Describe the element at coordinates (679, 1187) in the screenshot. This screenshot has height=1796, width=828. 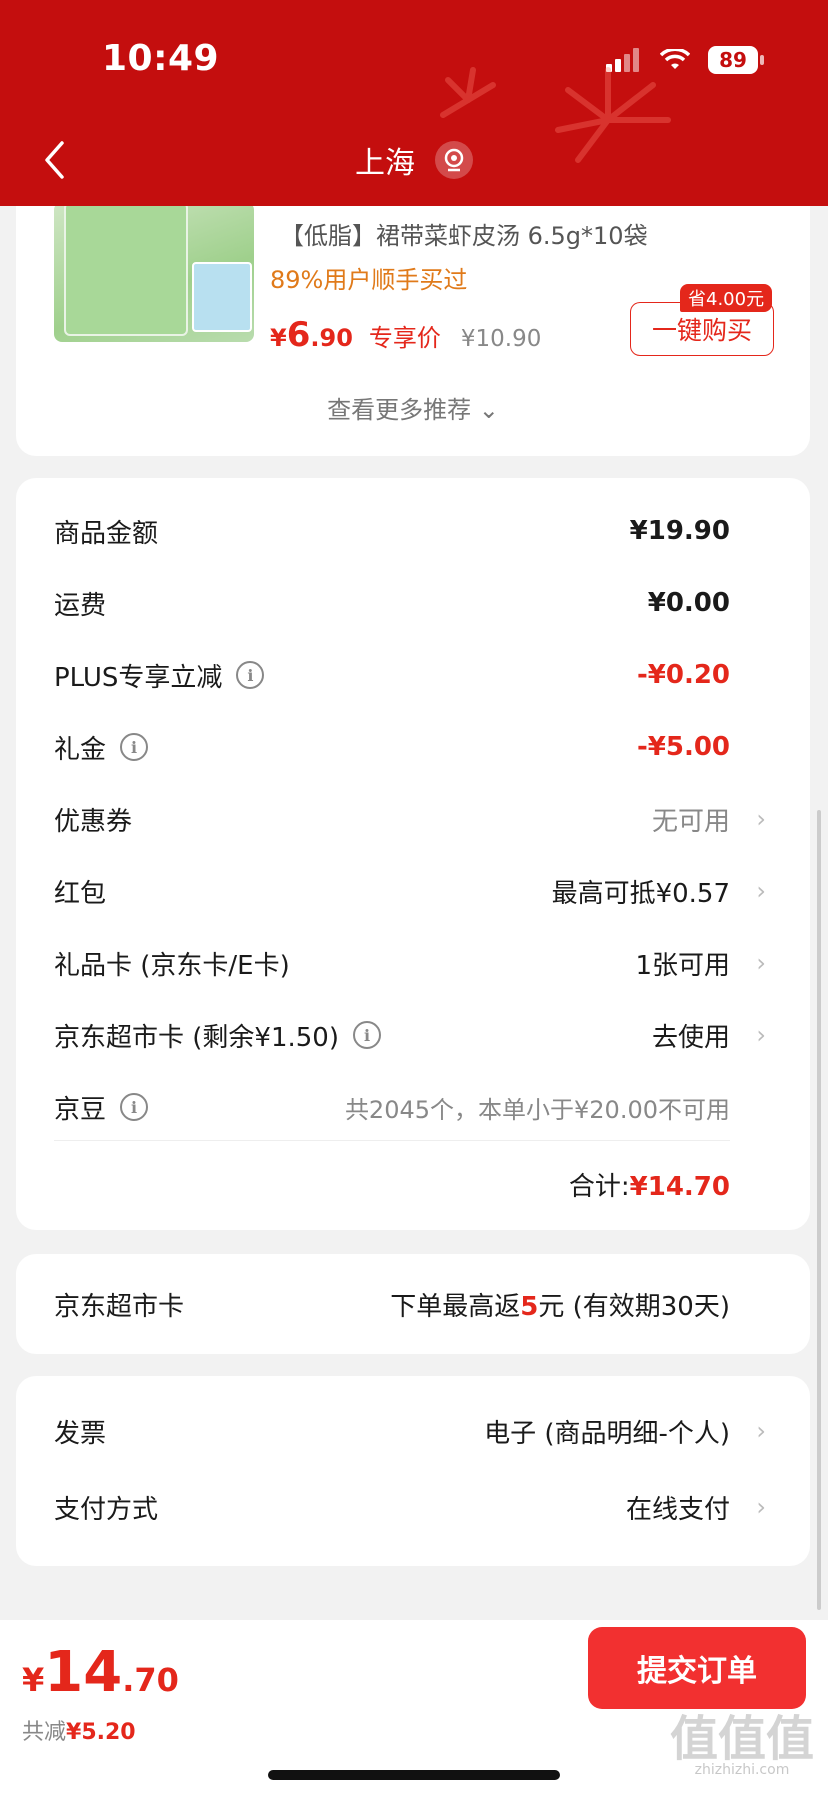
I see `subtotal-amount: ¥14.70` at that location.